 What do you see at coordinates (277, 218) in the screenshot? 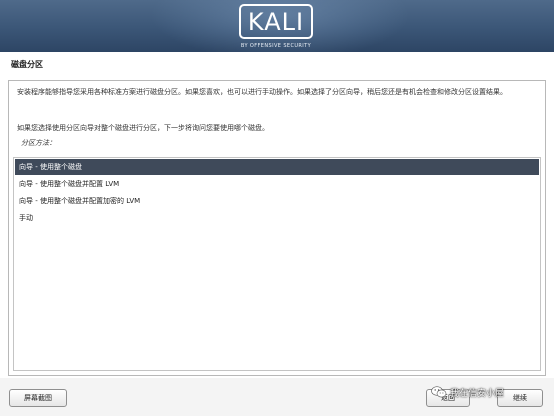
I see `option-manual: 手动` at bounding box center [277, 218].